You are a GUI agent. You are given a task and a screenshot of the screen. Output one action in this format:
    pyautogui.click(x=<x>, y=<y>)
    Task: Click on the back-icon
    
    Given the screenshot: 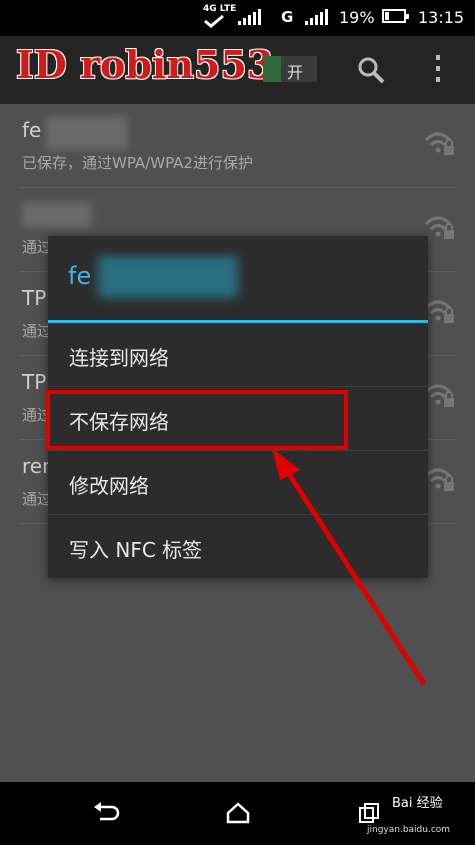 What is the action you would take?
    pyautogui.click(x=106, y=813)
    